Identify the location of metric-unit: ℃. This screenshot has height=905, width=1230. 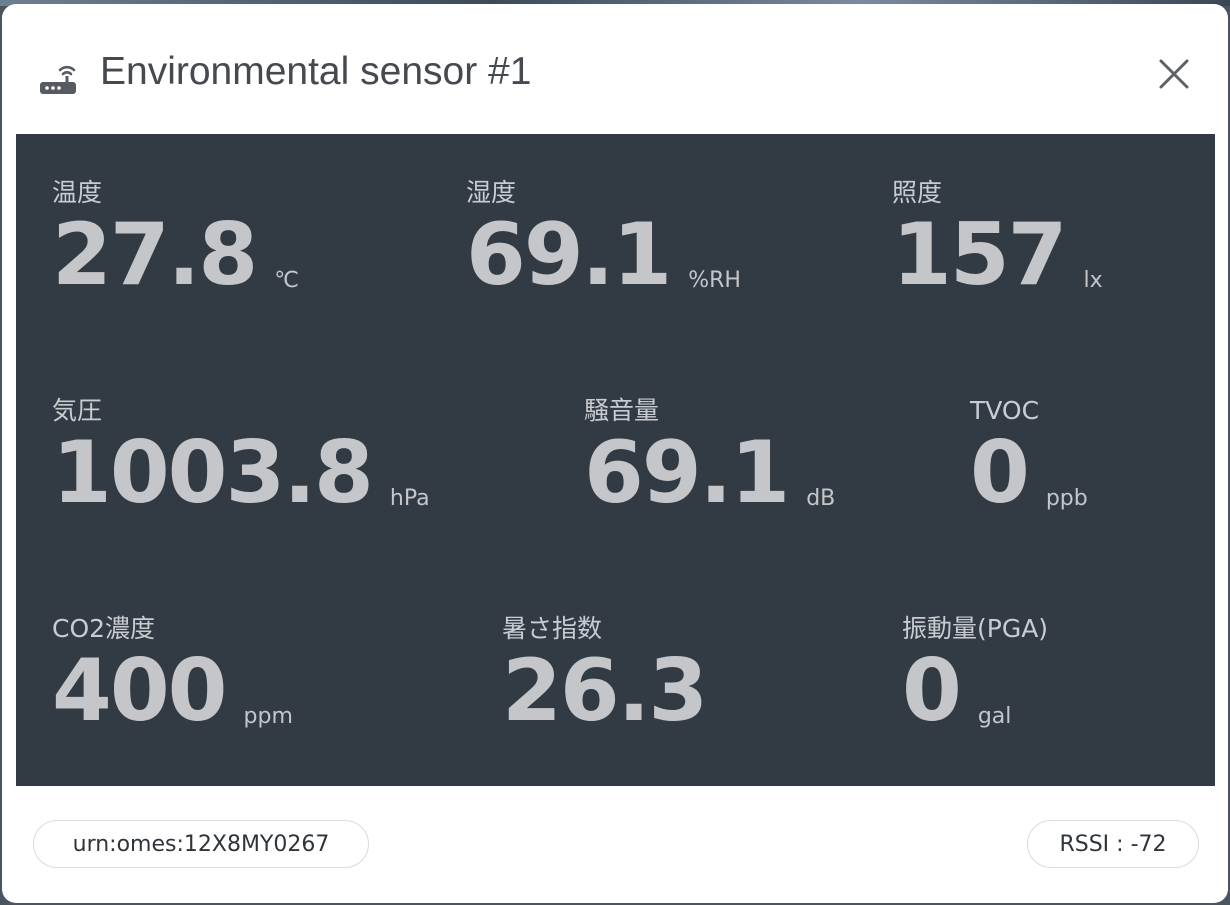
(286, 280).